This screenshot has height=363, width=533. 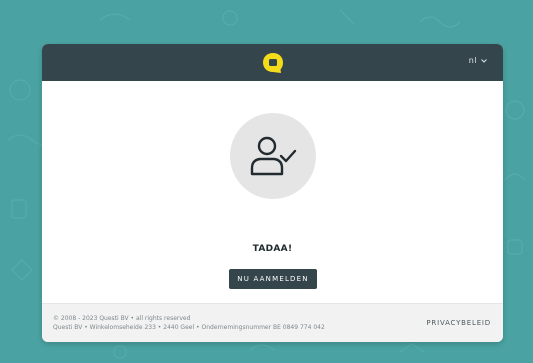 What do you see at coordinates (458, 323) in the screenshot?
I see `privacy-policy-link: PRIVACYBELEID` at bounding box center [458, 323].